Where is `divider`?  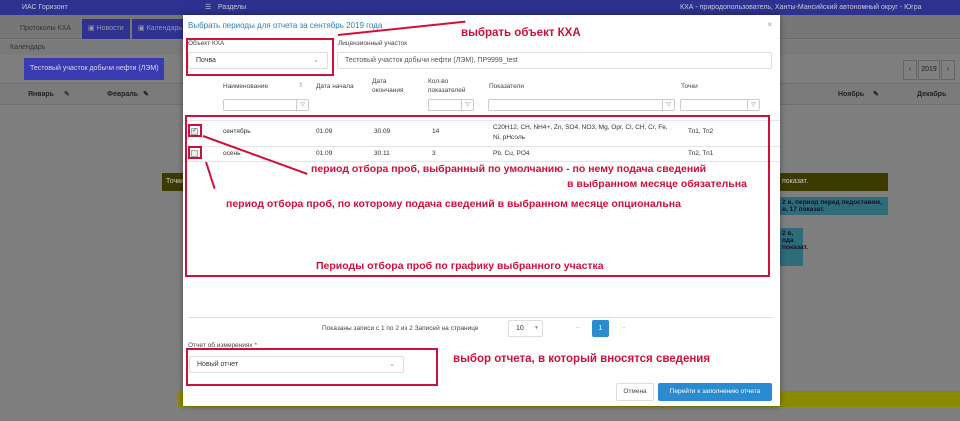
divider is located at coordinates (480, 317).